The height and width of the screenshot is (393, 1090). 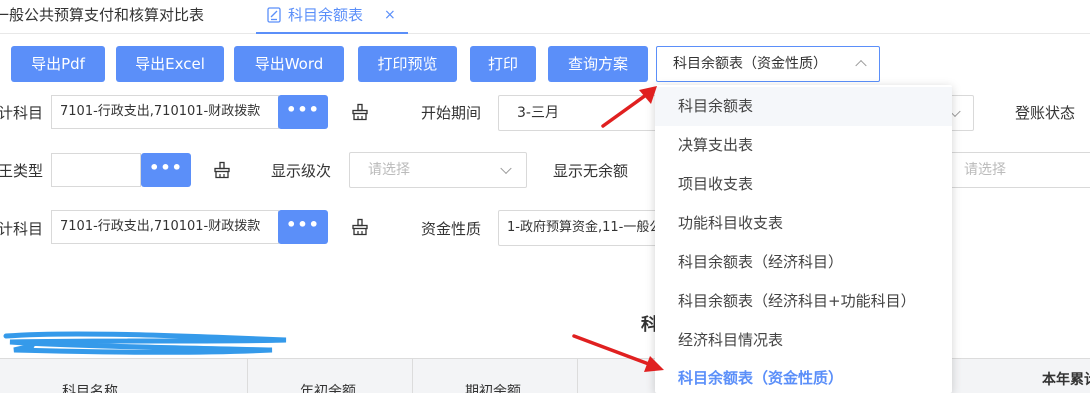 I want to click on subject-more-button: •••, so click(x=303, y=112).